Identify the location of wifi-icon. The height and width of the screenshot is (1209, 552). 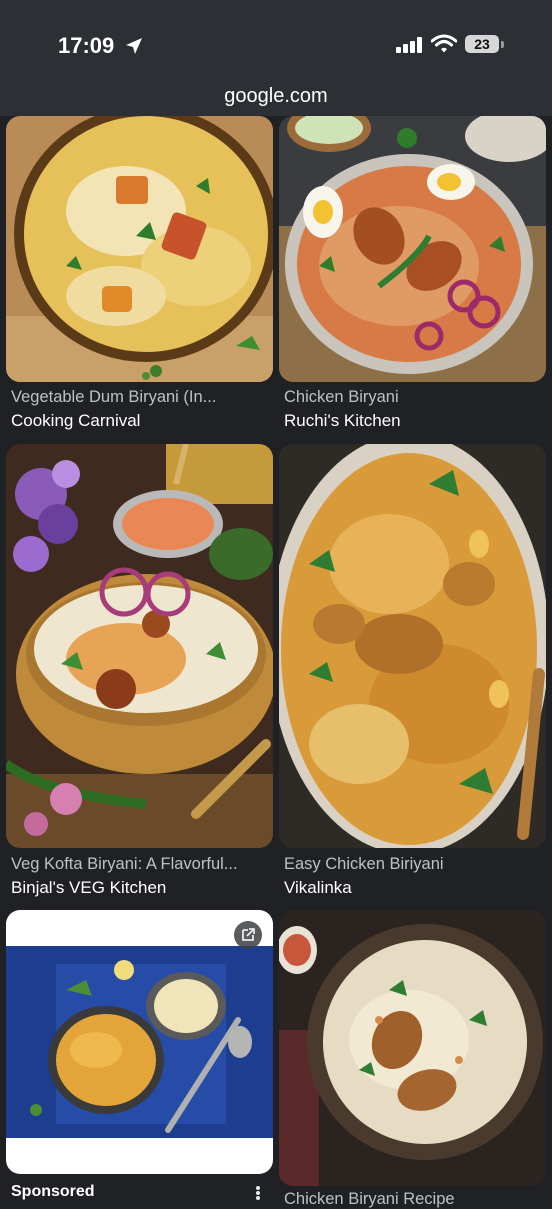
(444, 43).